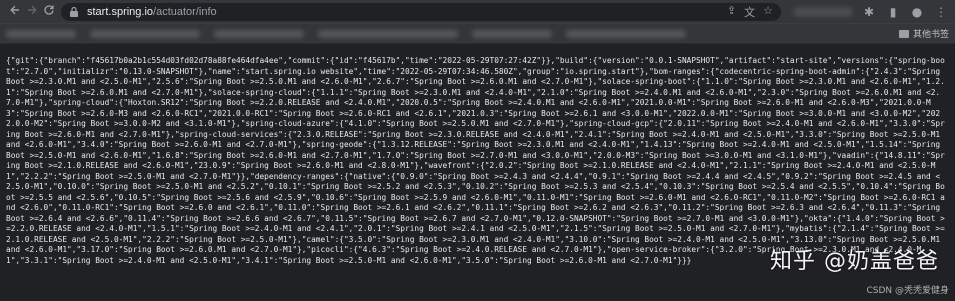 The height and width of the screenshot is (301, 955). I want to click on forward-button, so click(31, 12).